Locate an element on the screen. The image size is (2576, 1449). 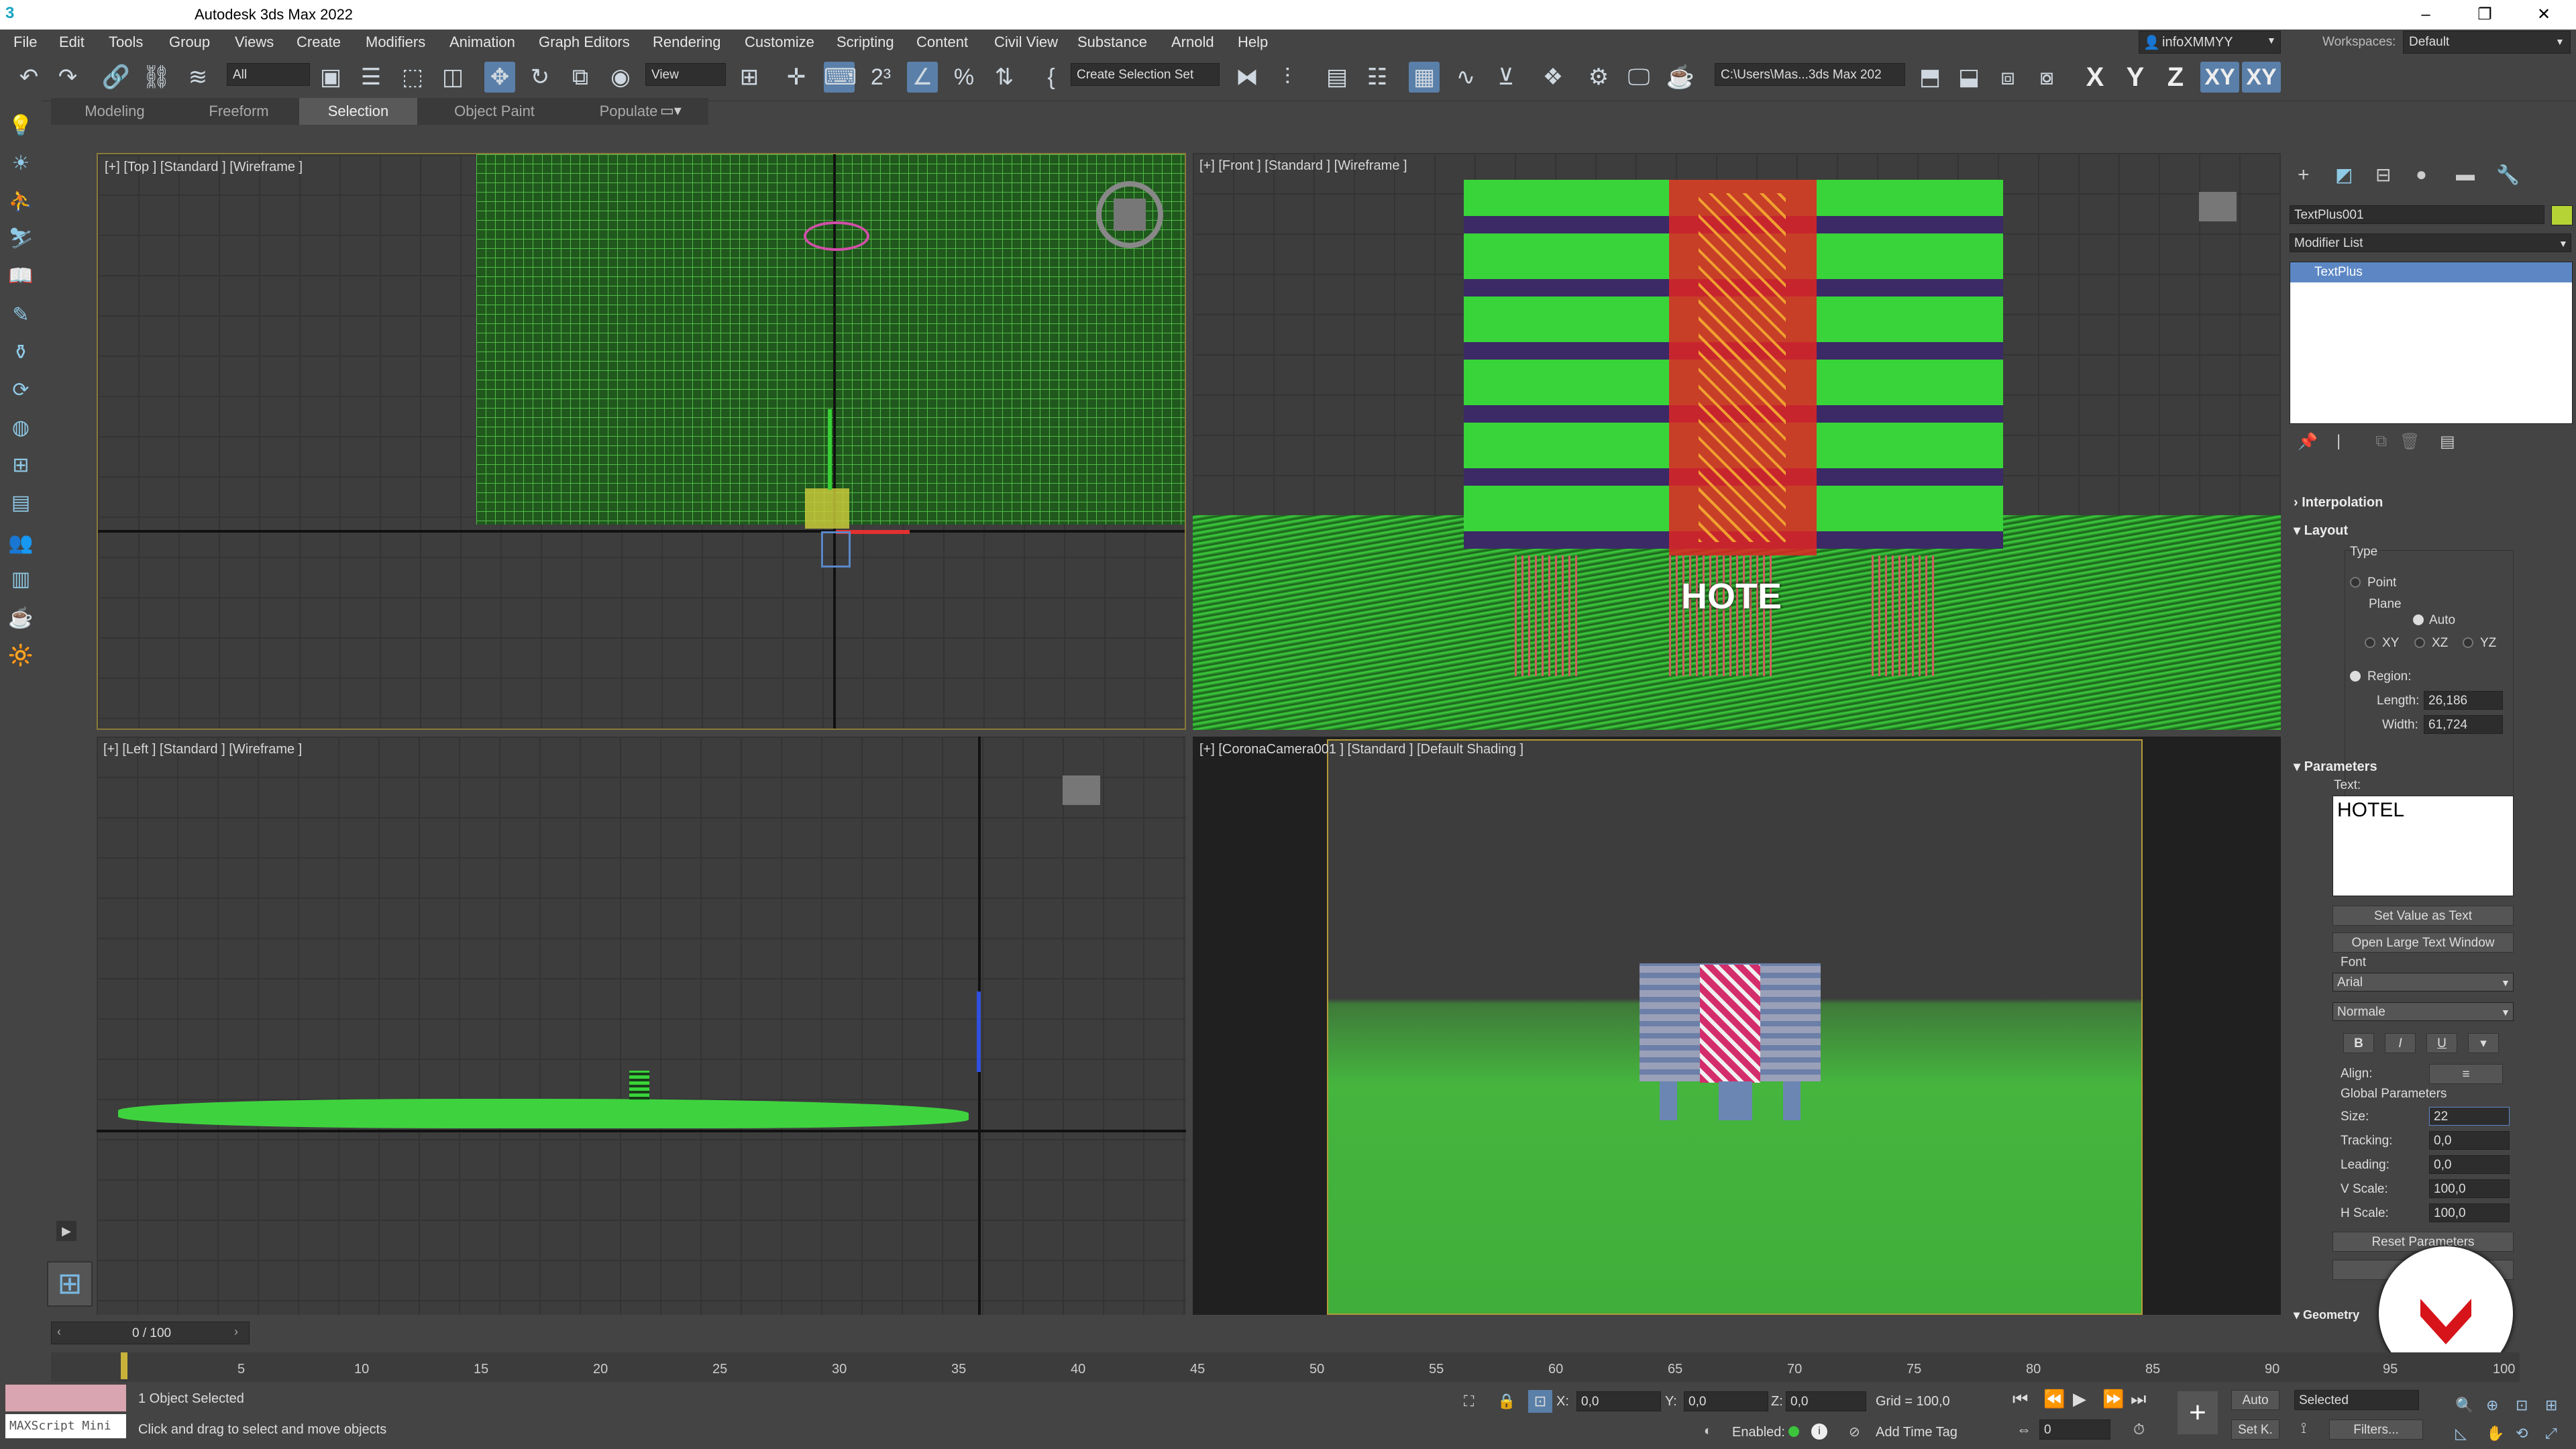
place-icon: ◉ is located at coordinates (620, 77).